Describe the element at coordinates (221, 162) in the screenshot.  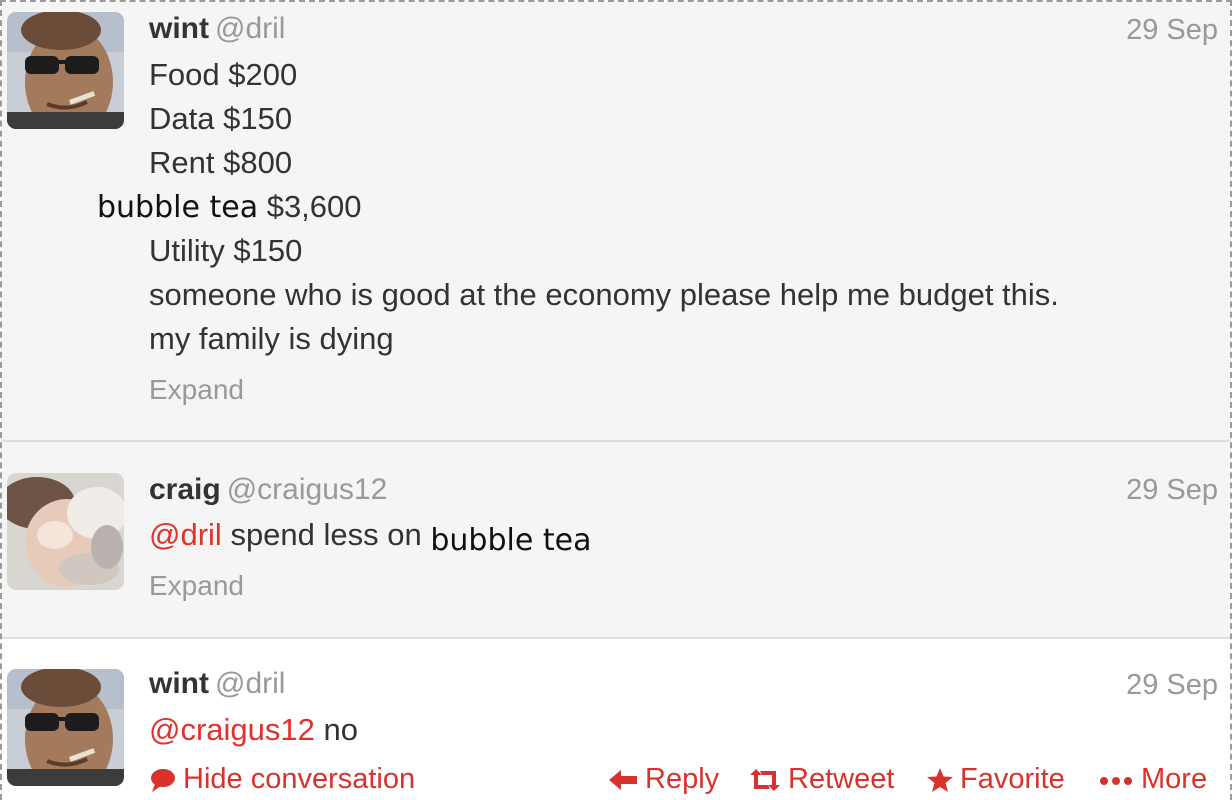
I see `tweet-line: Rent $800` at that location.